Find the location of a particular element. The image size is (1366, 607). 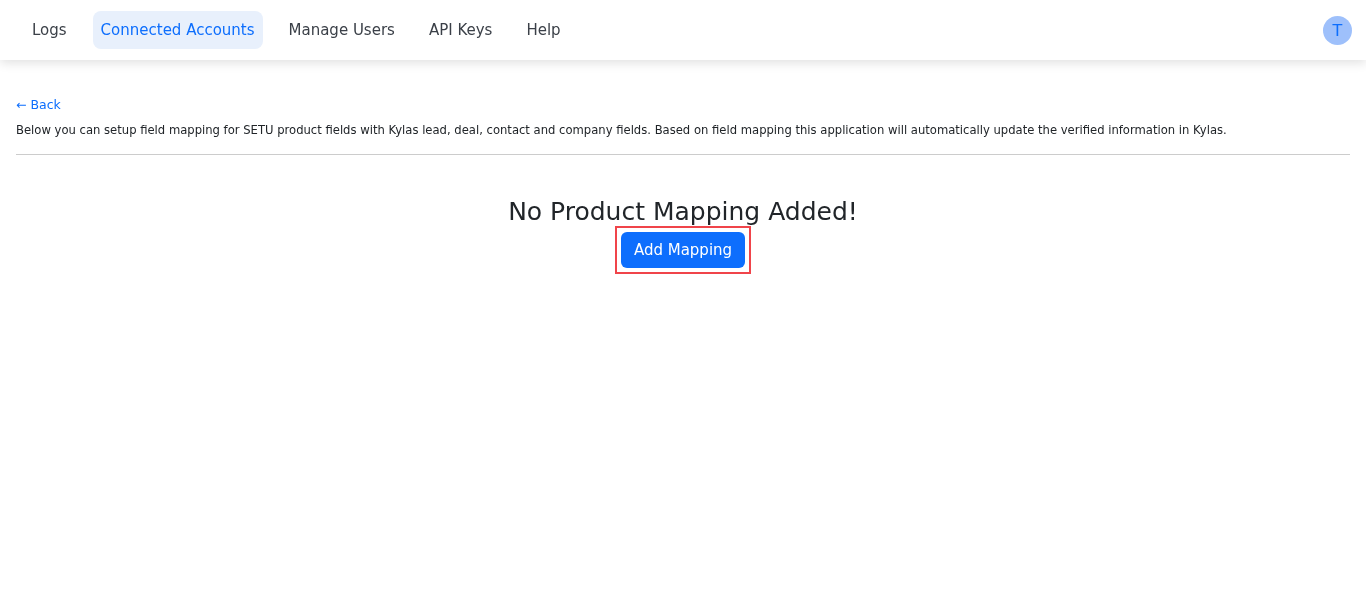

back-link: ← Back is located at coordinates (38, 104).